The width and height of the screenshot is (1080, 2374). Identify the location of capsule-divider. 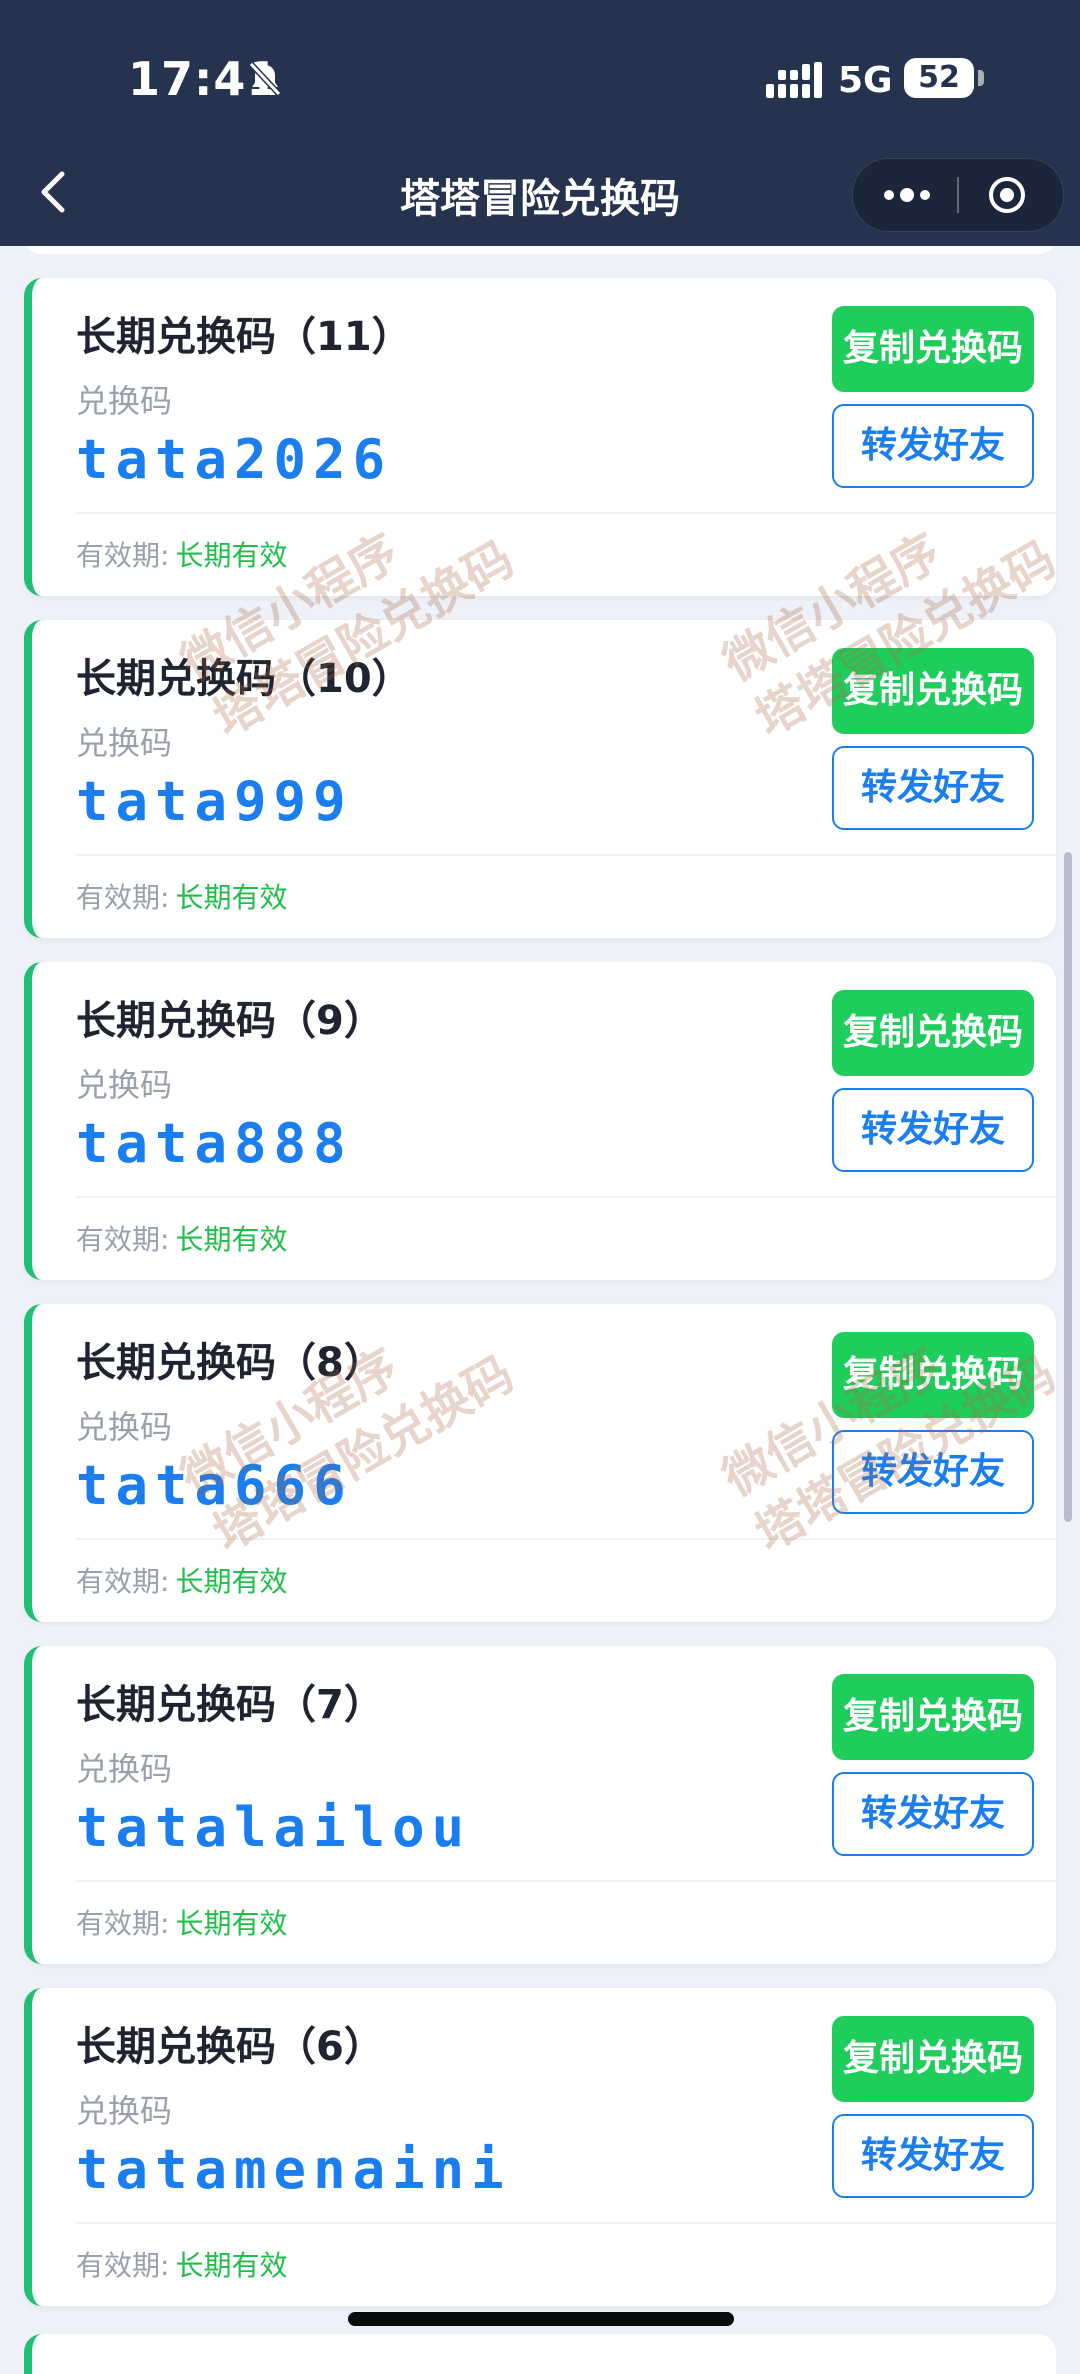
(958, 195).